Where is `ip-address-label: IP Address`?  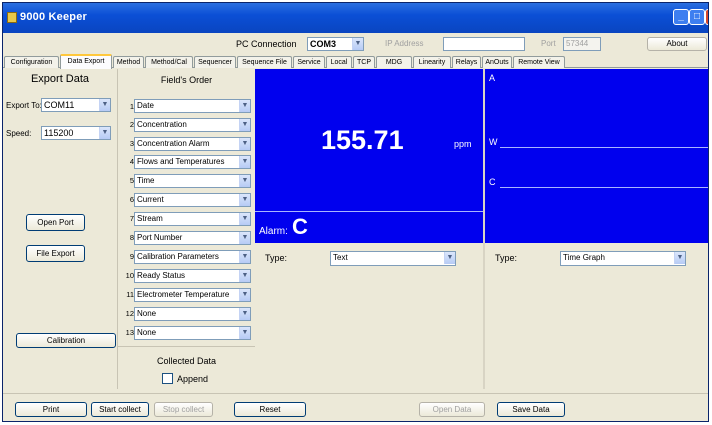 ip-address-label: IP Address is located at coordinates (404, 43).